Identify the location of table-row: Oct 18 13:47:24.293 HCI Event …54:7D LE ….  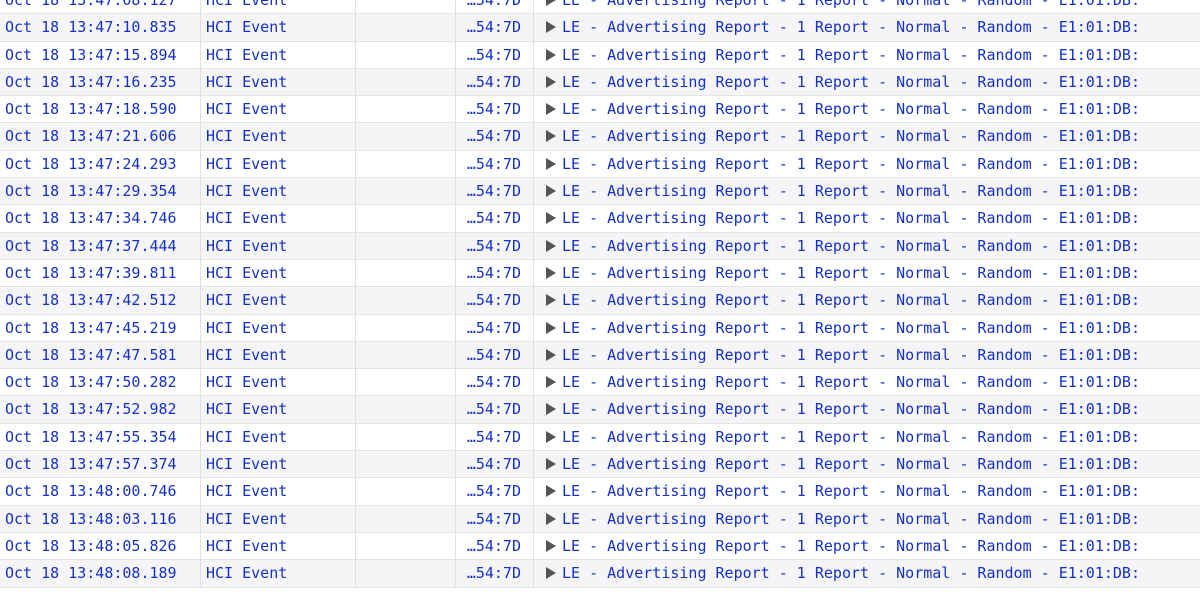
(600, 164).